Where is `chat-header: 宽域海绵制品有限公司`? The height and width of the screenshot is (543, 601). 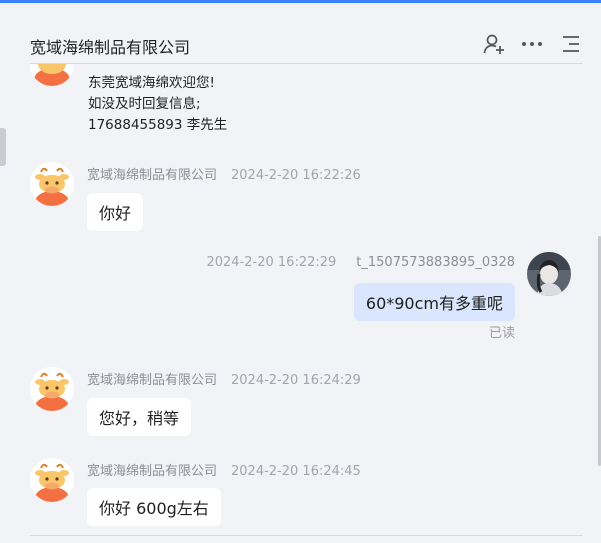
chat-header: 宽域海绵制品有限公司 is located at coordinates (300, 33).